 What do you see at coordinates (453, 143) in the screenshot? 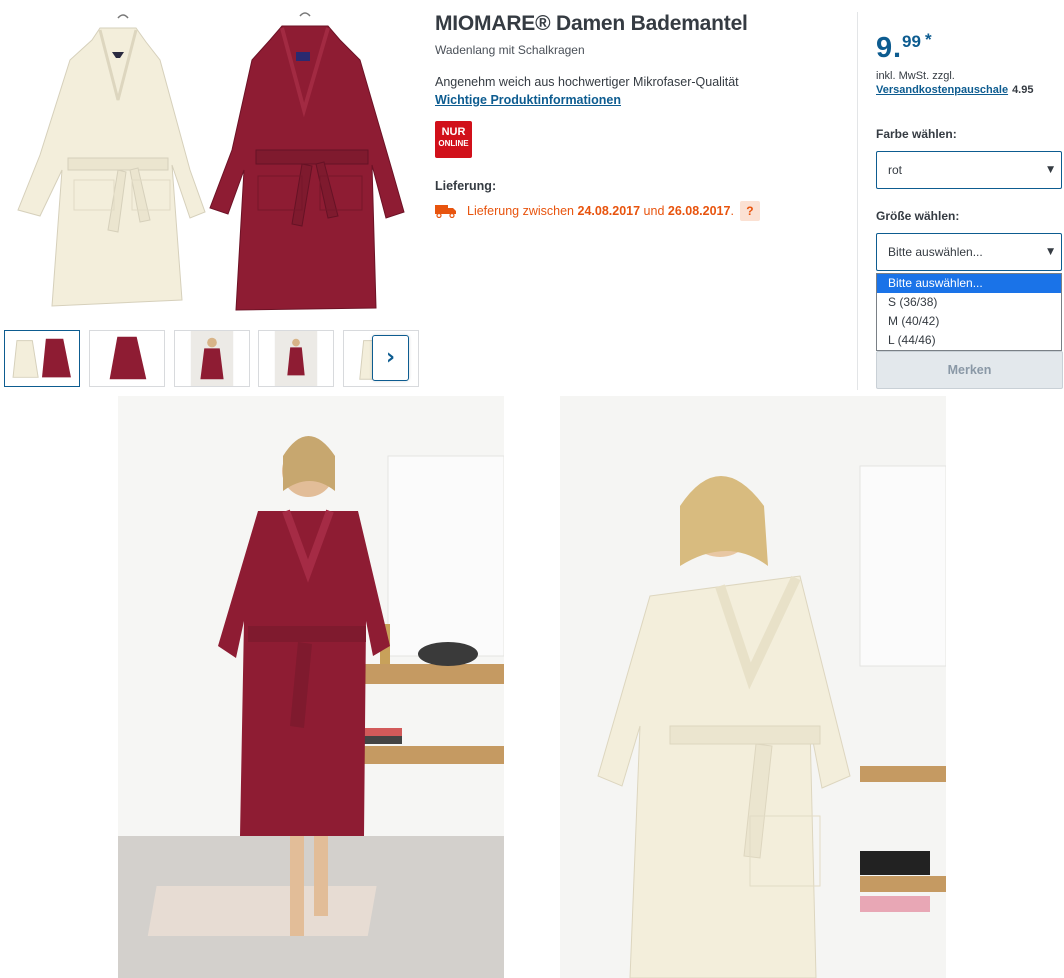
I see `badge-line-2: ONLINE` at bounding box center [453, 143].